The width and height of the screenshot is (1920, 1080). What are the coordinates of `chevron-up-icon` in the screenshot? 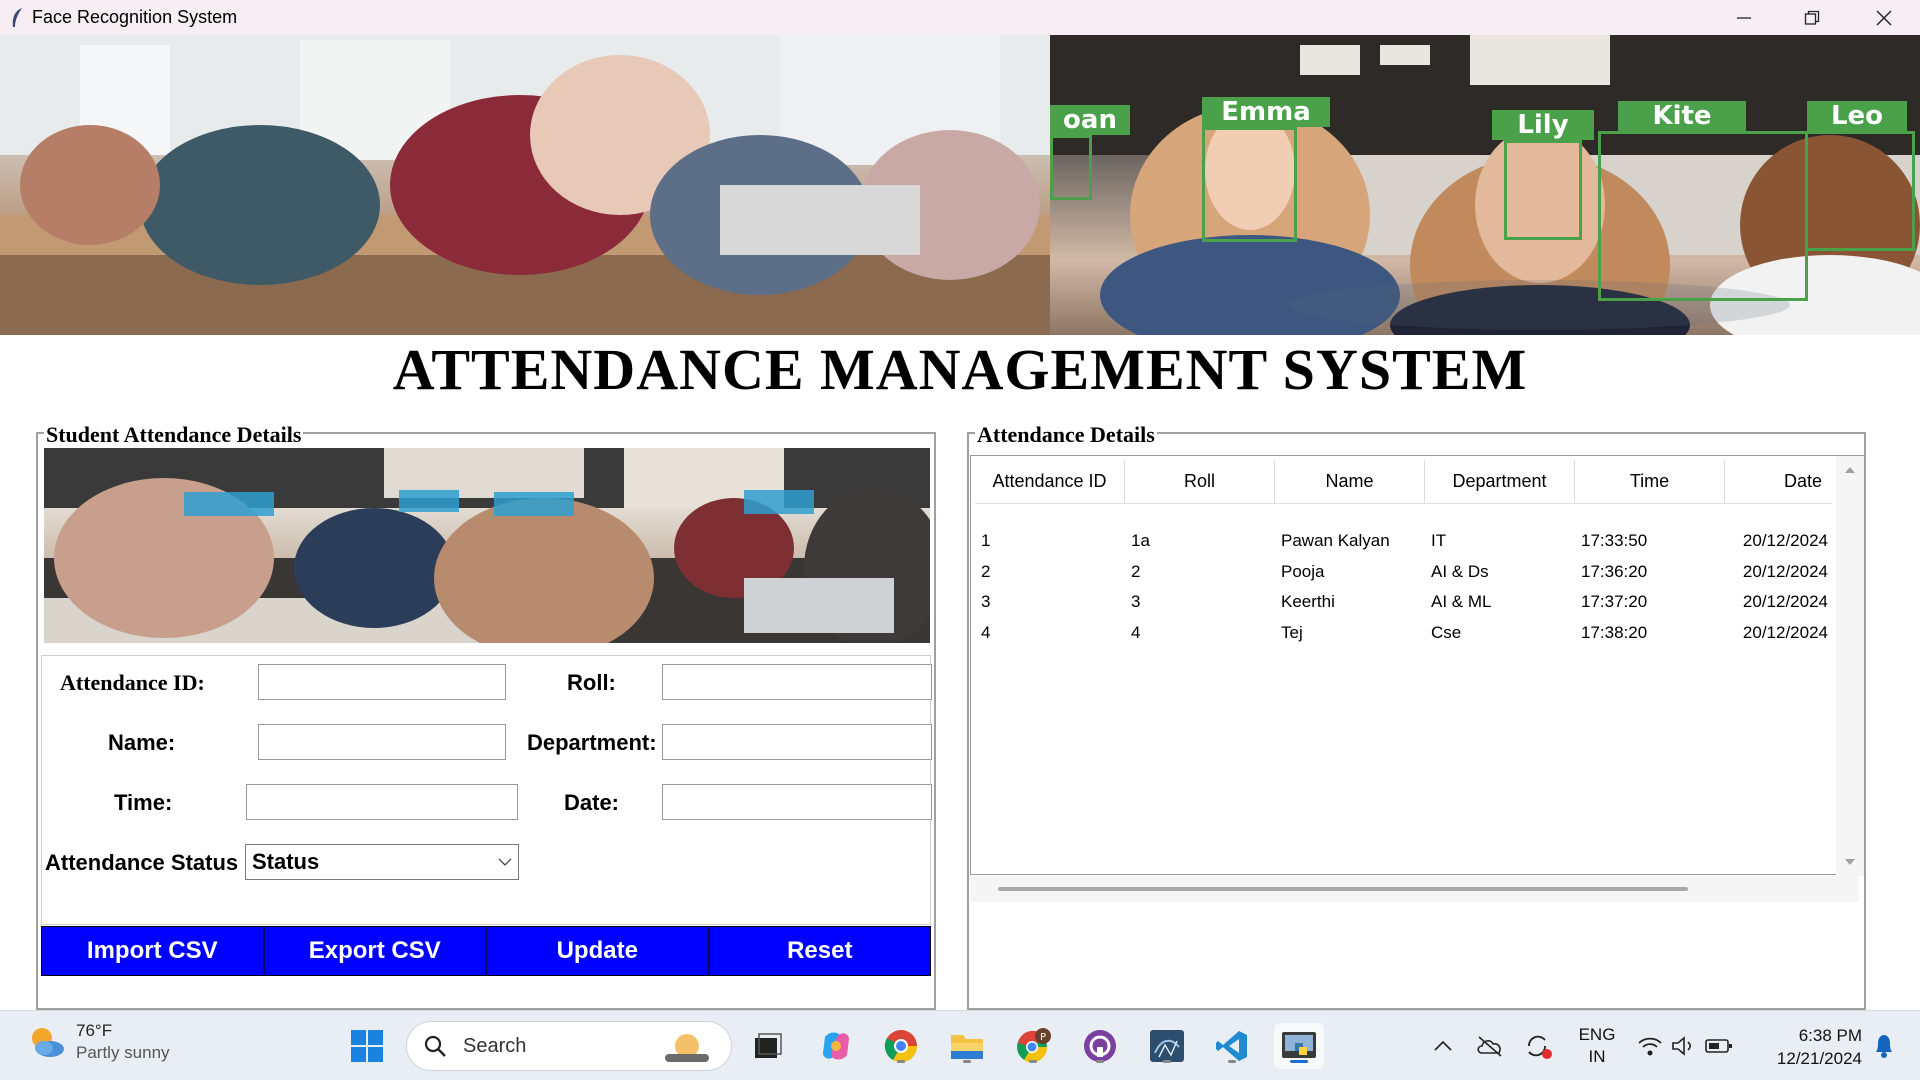 It's located at (1443, 1045).